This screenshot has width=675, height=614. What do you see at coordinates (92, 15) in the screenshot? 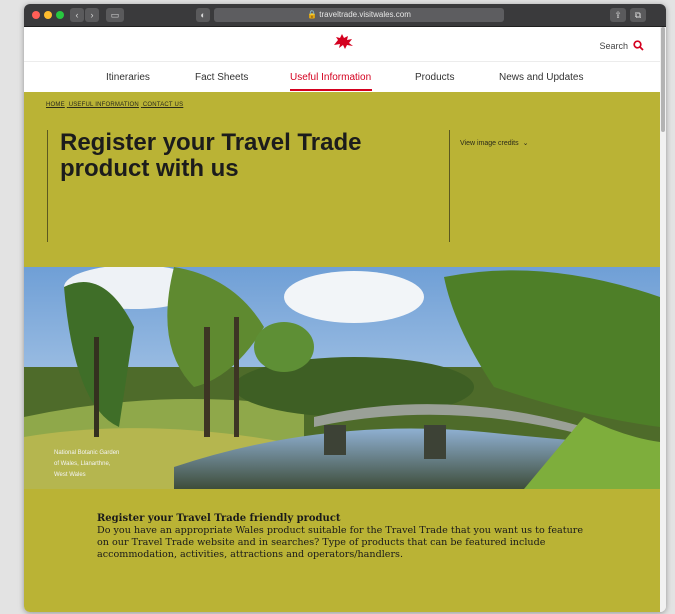
I see `forward-button: ›` at bounding box center [92, 15].